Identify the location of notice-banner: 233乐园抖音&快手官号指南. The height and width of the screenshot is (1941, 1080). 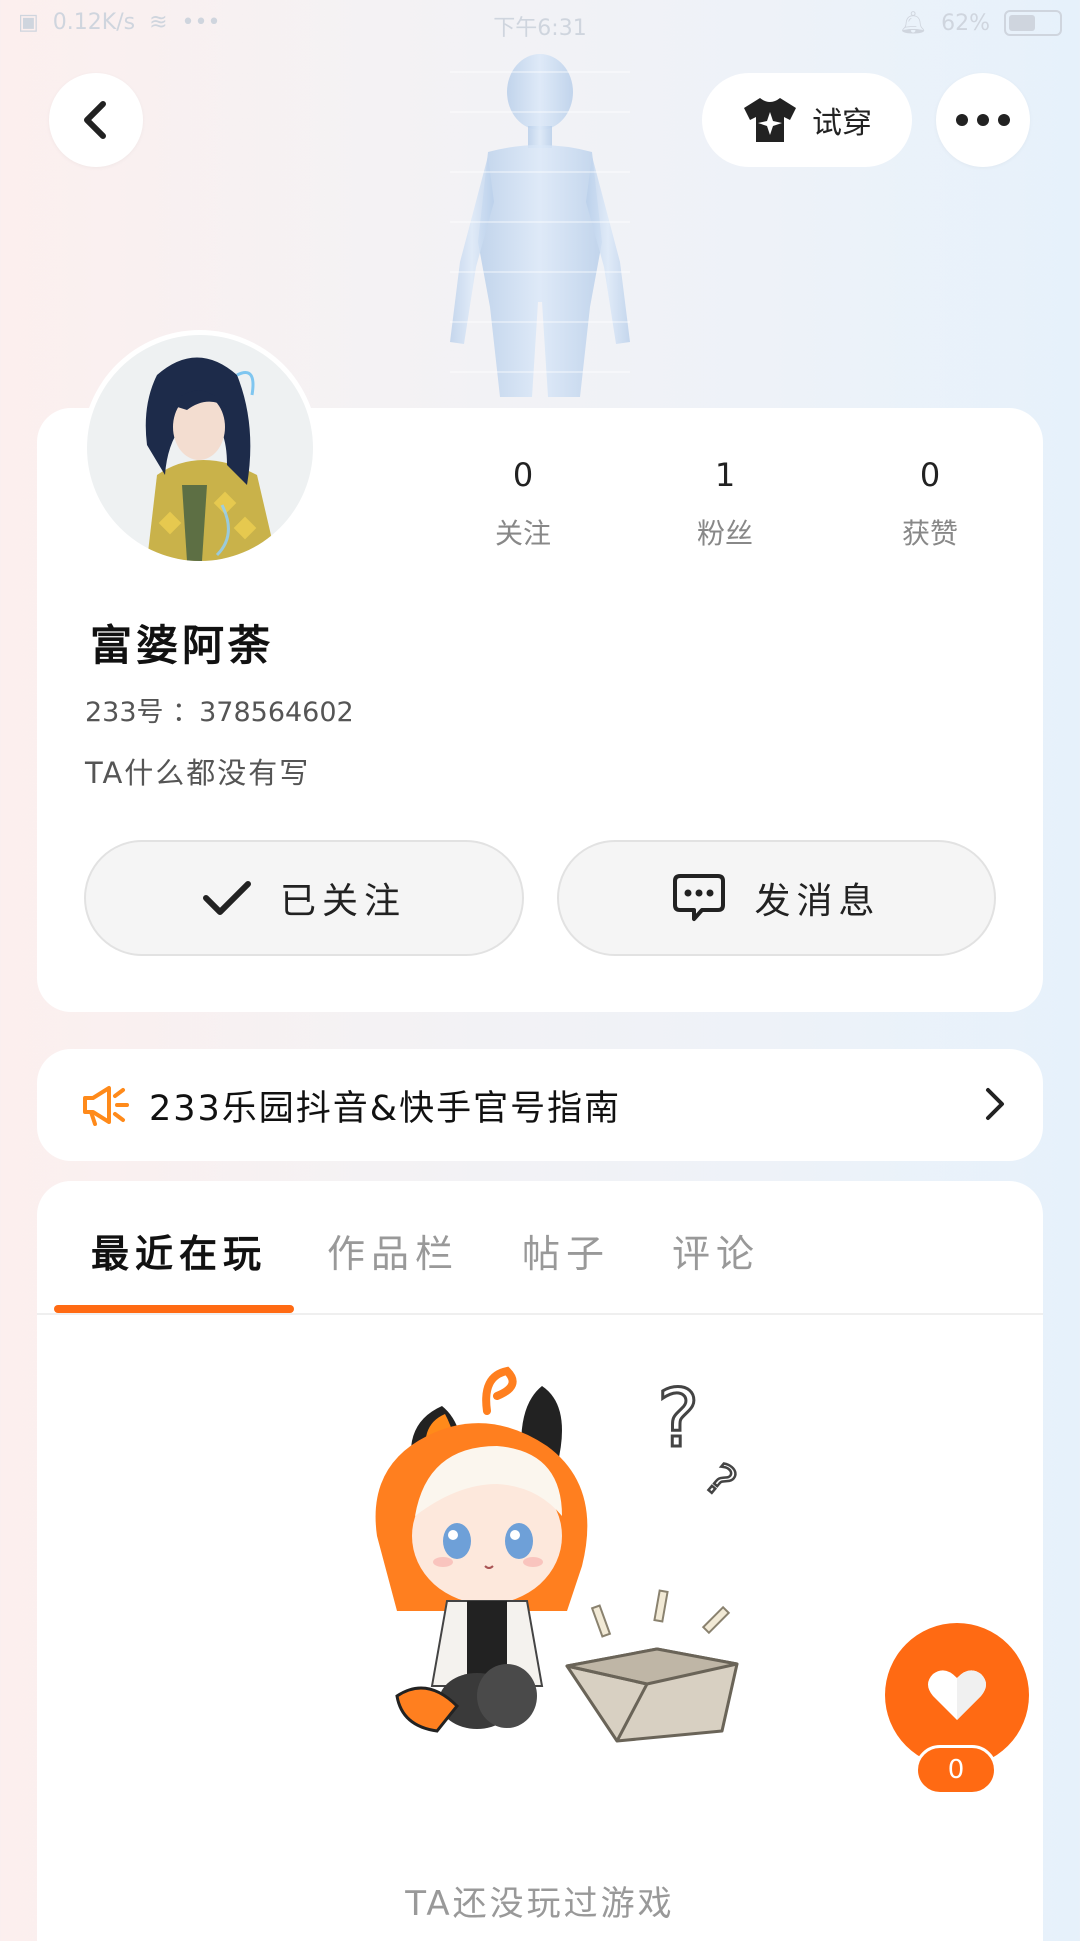
(540, 1105).